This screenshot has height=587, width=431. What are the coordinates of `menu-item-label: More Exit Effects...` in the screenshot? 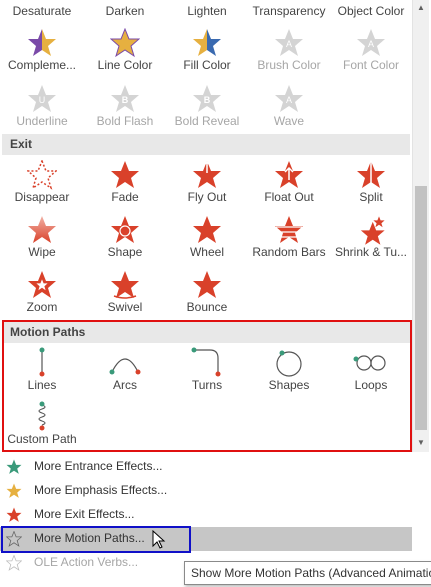 It's located at (84, 514).